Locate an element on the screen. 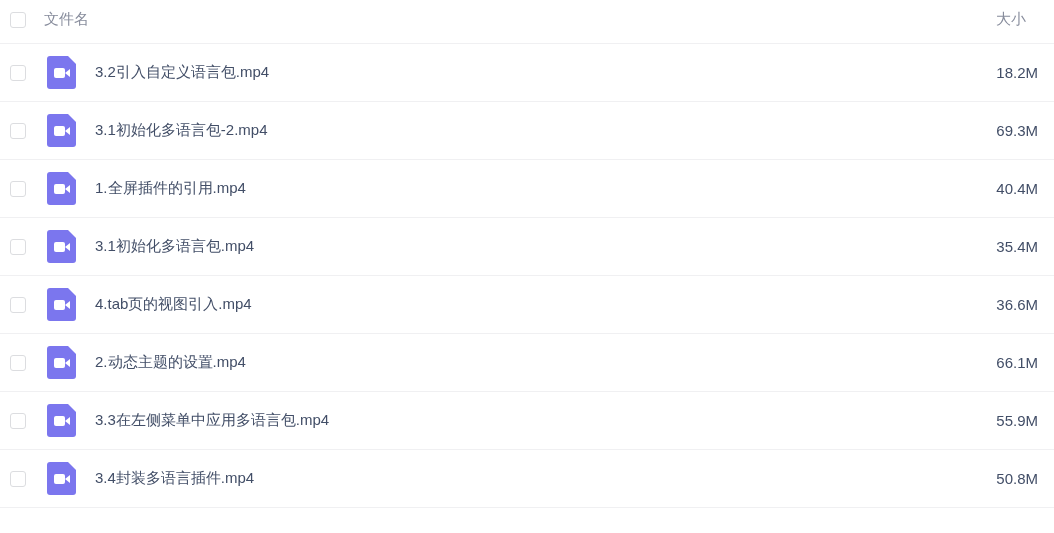  file-name: 3.2引入自定义语言包.mp4 is located at coordinates (546, 72).